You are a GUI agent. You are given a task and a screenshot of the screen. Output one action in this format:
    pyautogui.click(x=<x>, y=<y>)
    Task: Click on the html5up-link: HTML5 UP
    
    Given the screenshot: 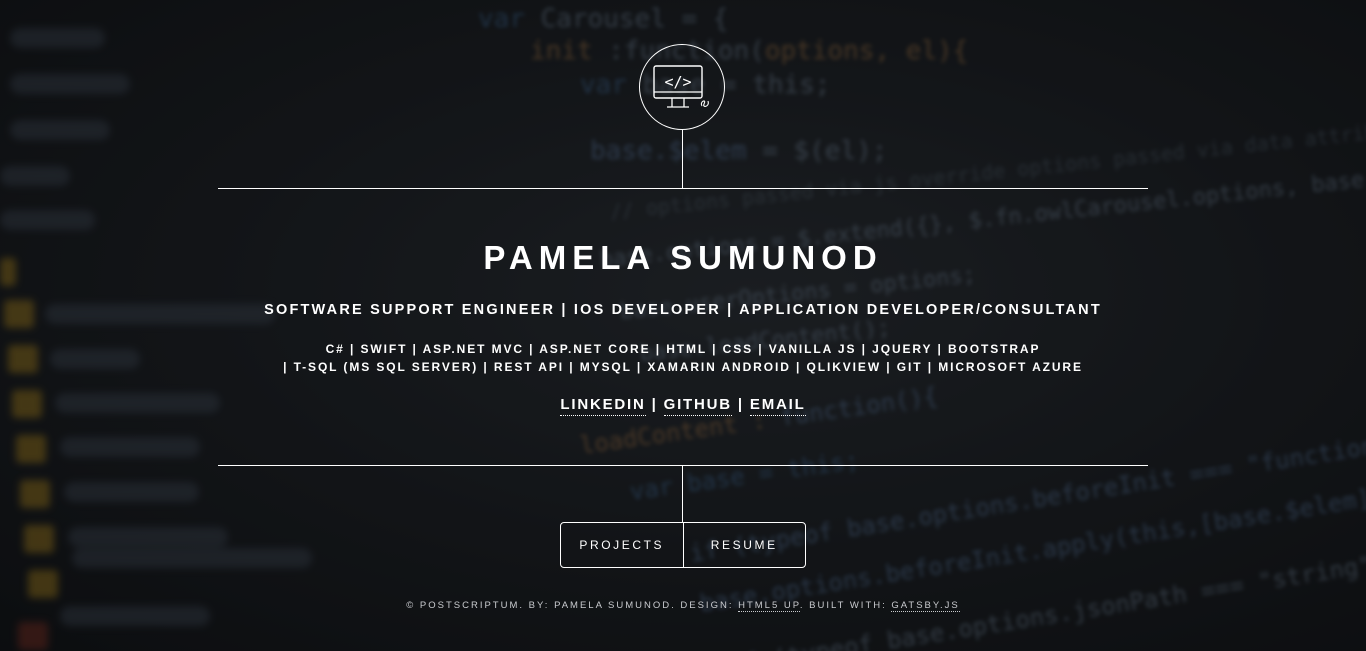 What is the action you would take?
    pyautogui.click(x=769, y=606)
    